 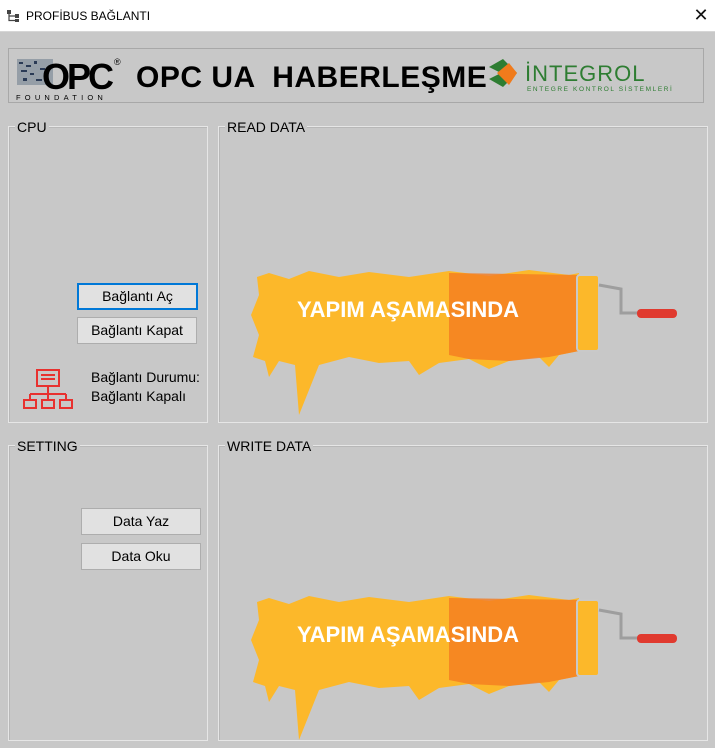 What do you see at coordinates (48, 389) in the screenshot?
I see `network-status-icon` at bounding box center [48, 389].